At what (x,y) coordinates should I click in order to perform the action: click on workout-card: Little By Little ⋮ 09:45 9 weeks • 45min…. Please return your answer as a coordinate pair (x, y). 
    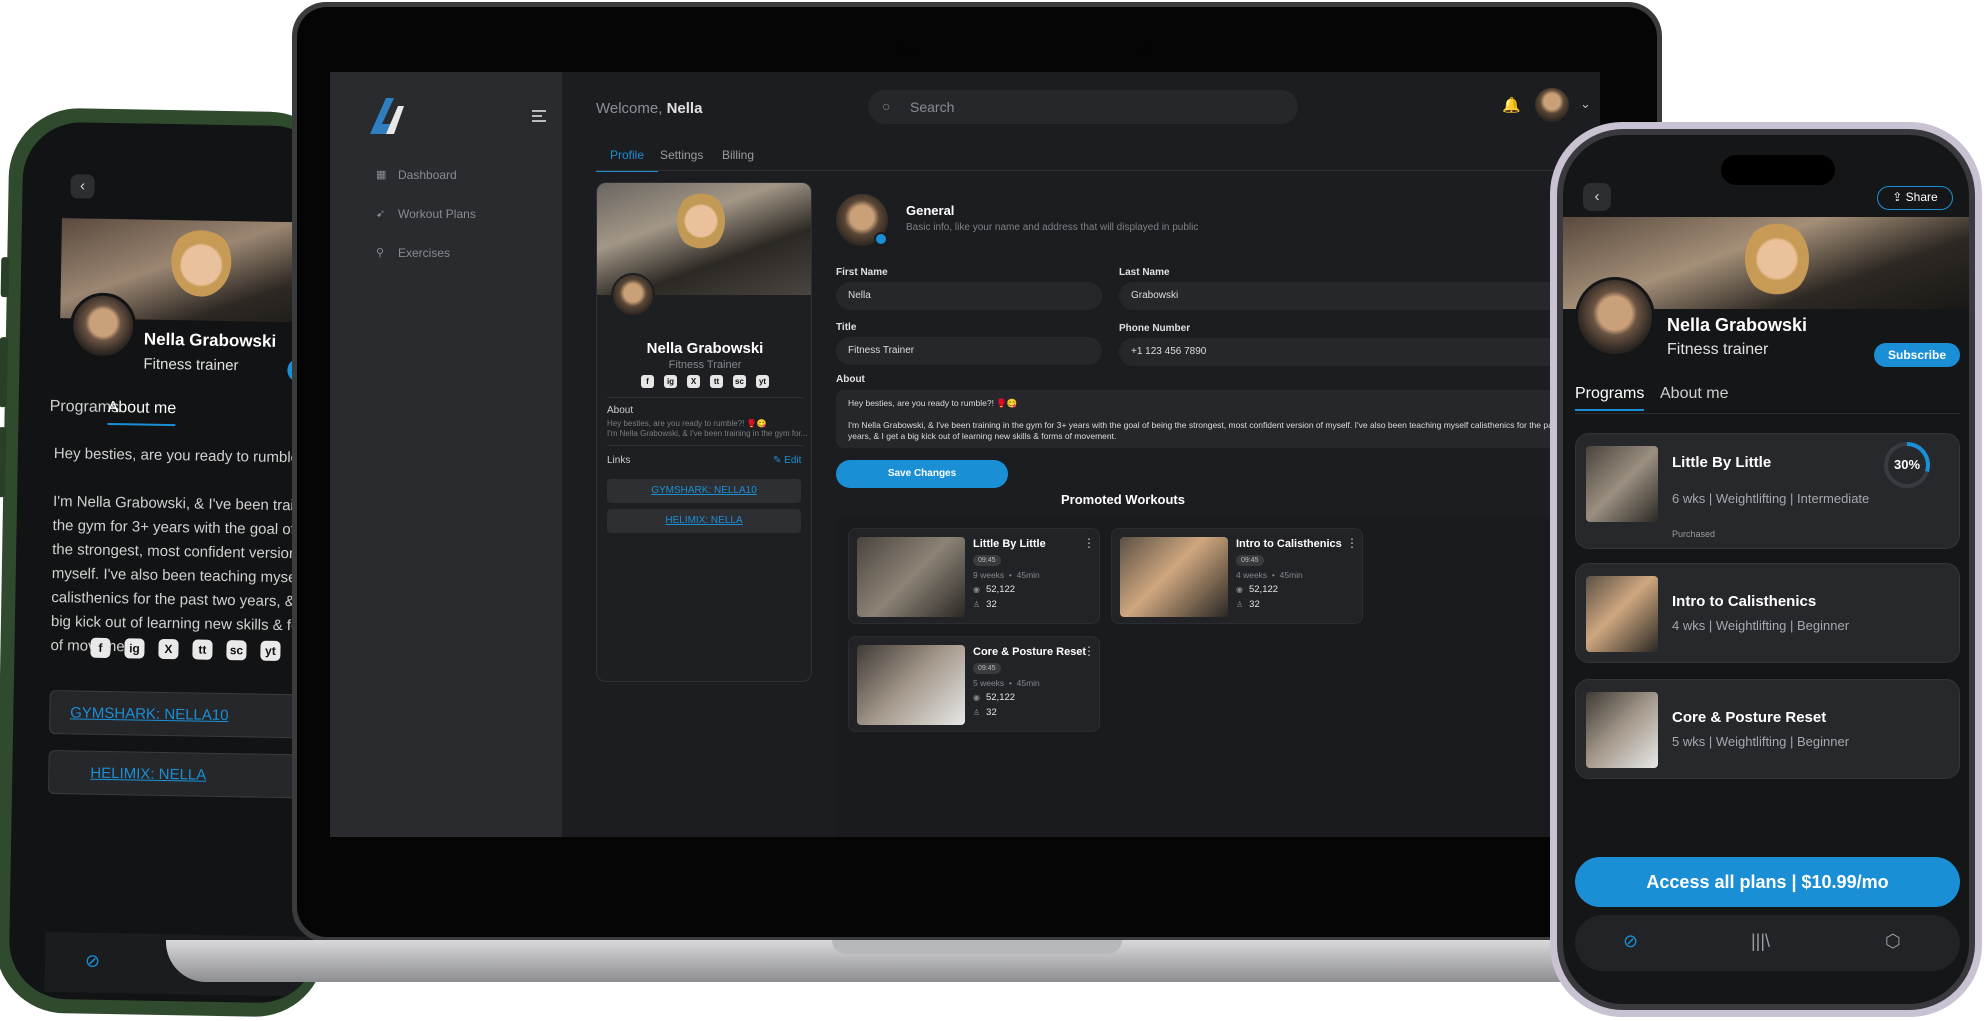
    Looking at the image, I should click on (974, 576).